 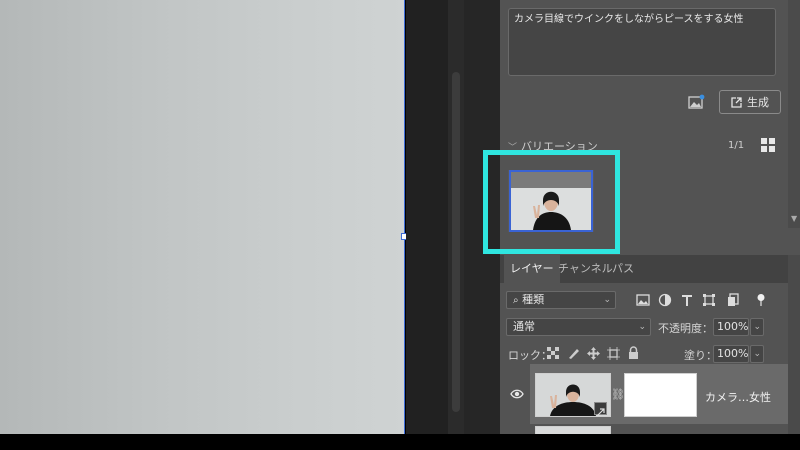 What do you see at coordinates (768, 145) in the screenshot?
I see `grid-view-icon` at bounding box center [768, 145].